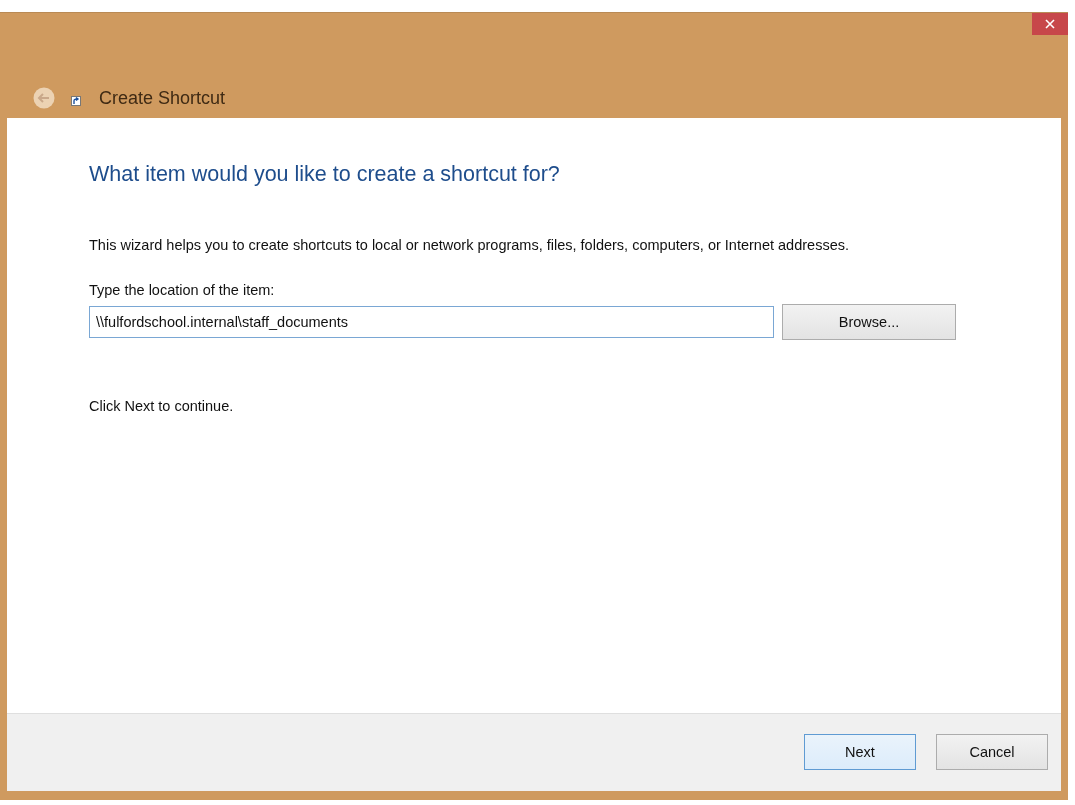 Image resolution: width=1075 pixels, height=805 pixels. Describe the element at coordinates (431, 322) in the screenshot. I see `location-input-field: \\fulfordschool.internal\staff_documents` at that location.